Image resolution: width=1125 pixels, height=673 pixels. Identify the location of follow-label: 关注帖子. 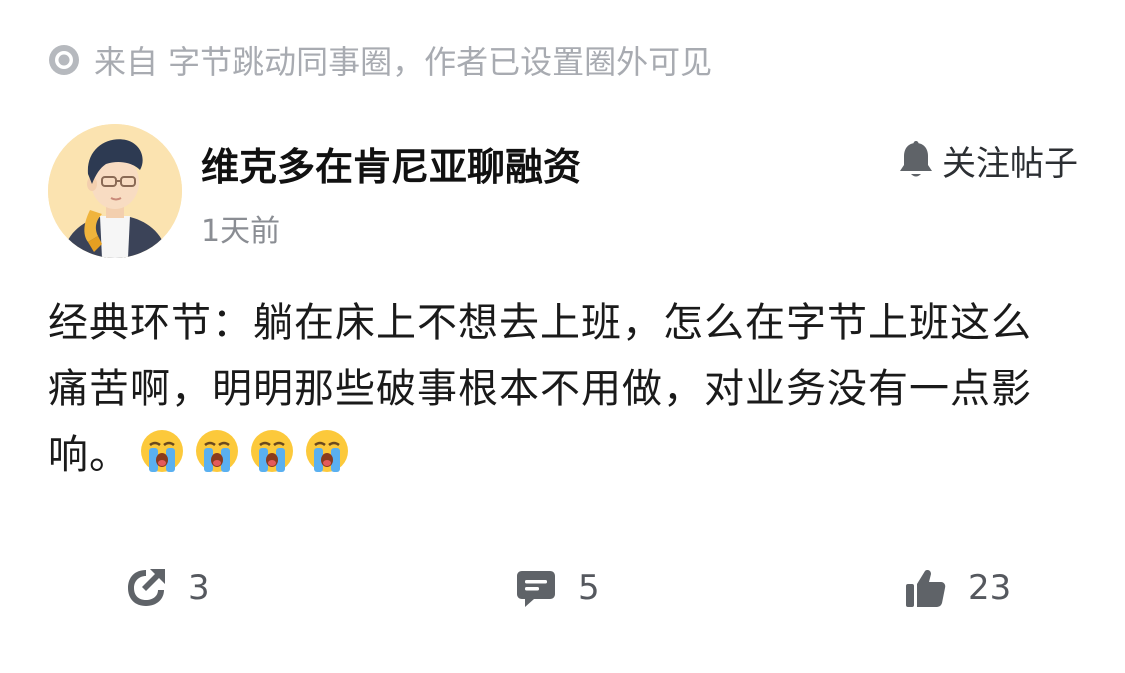
(1010, 163).